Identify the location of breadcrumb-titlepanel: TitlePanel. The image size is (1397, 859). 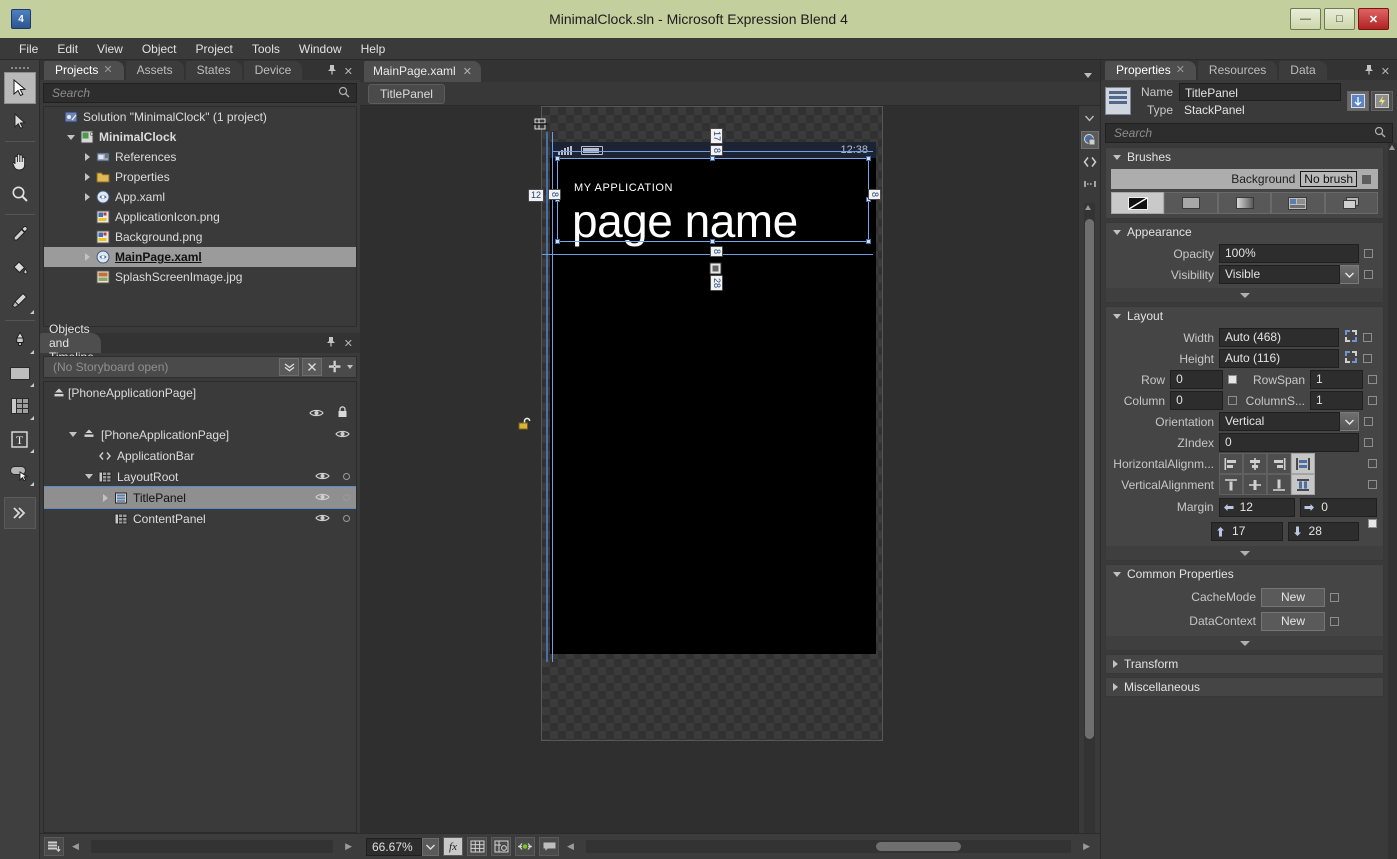
(406, 93).